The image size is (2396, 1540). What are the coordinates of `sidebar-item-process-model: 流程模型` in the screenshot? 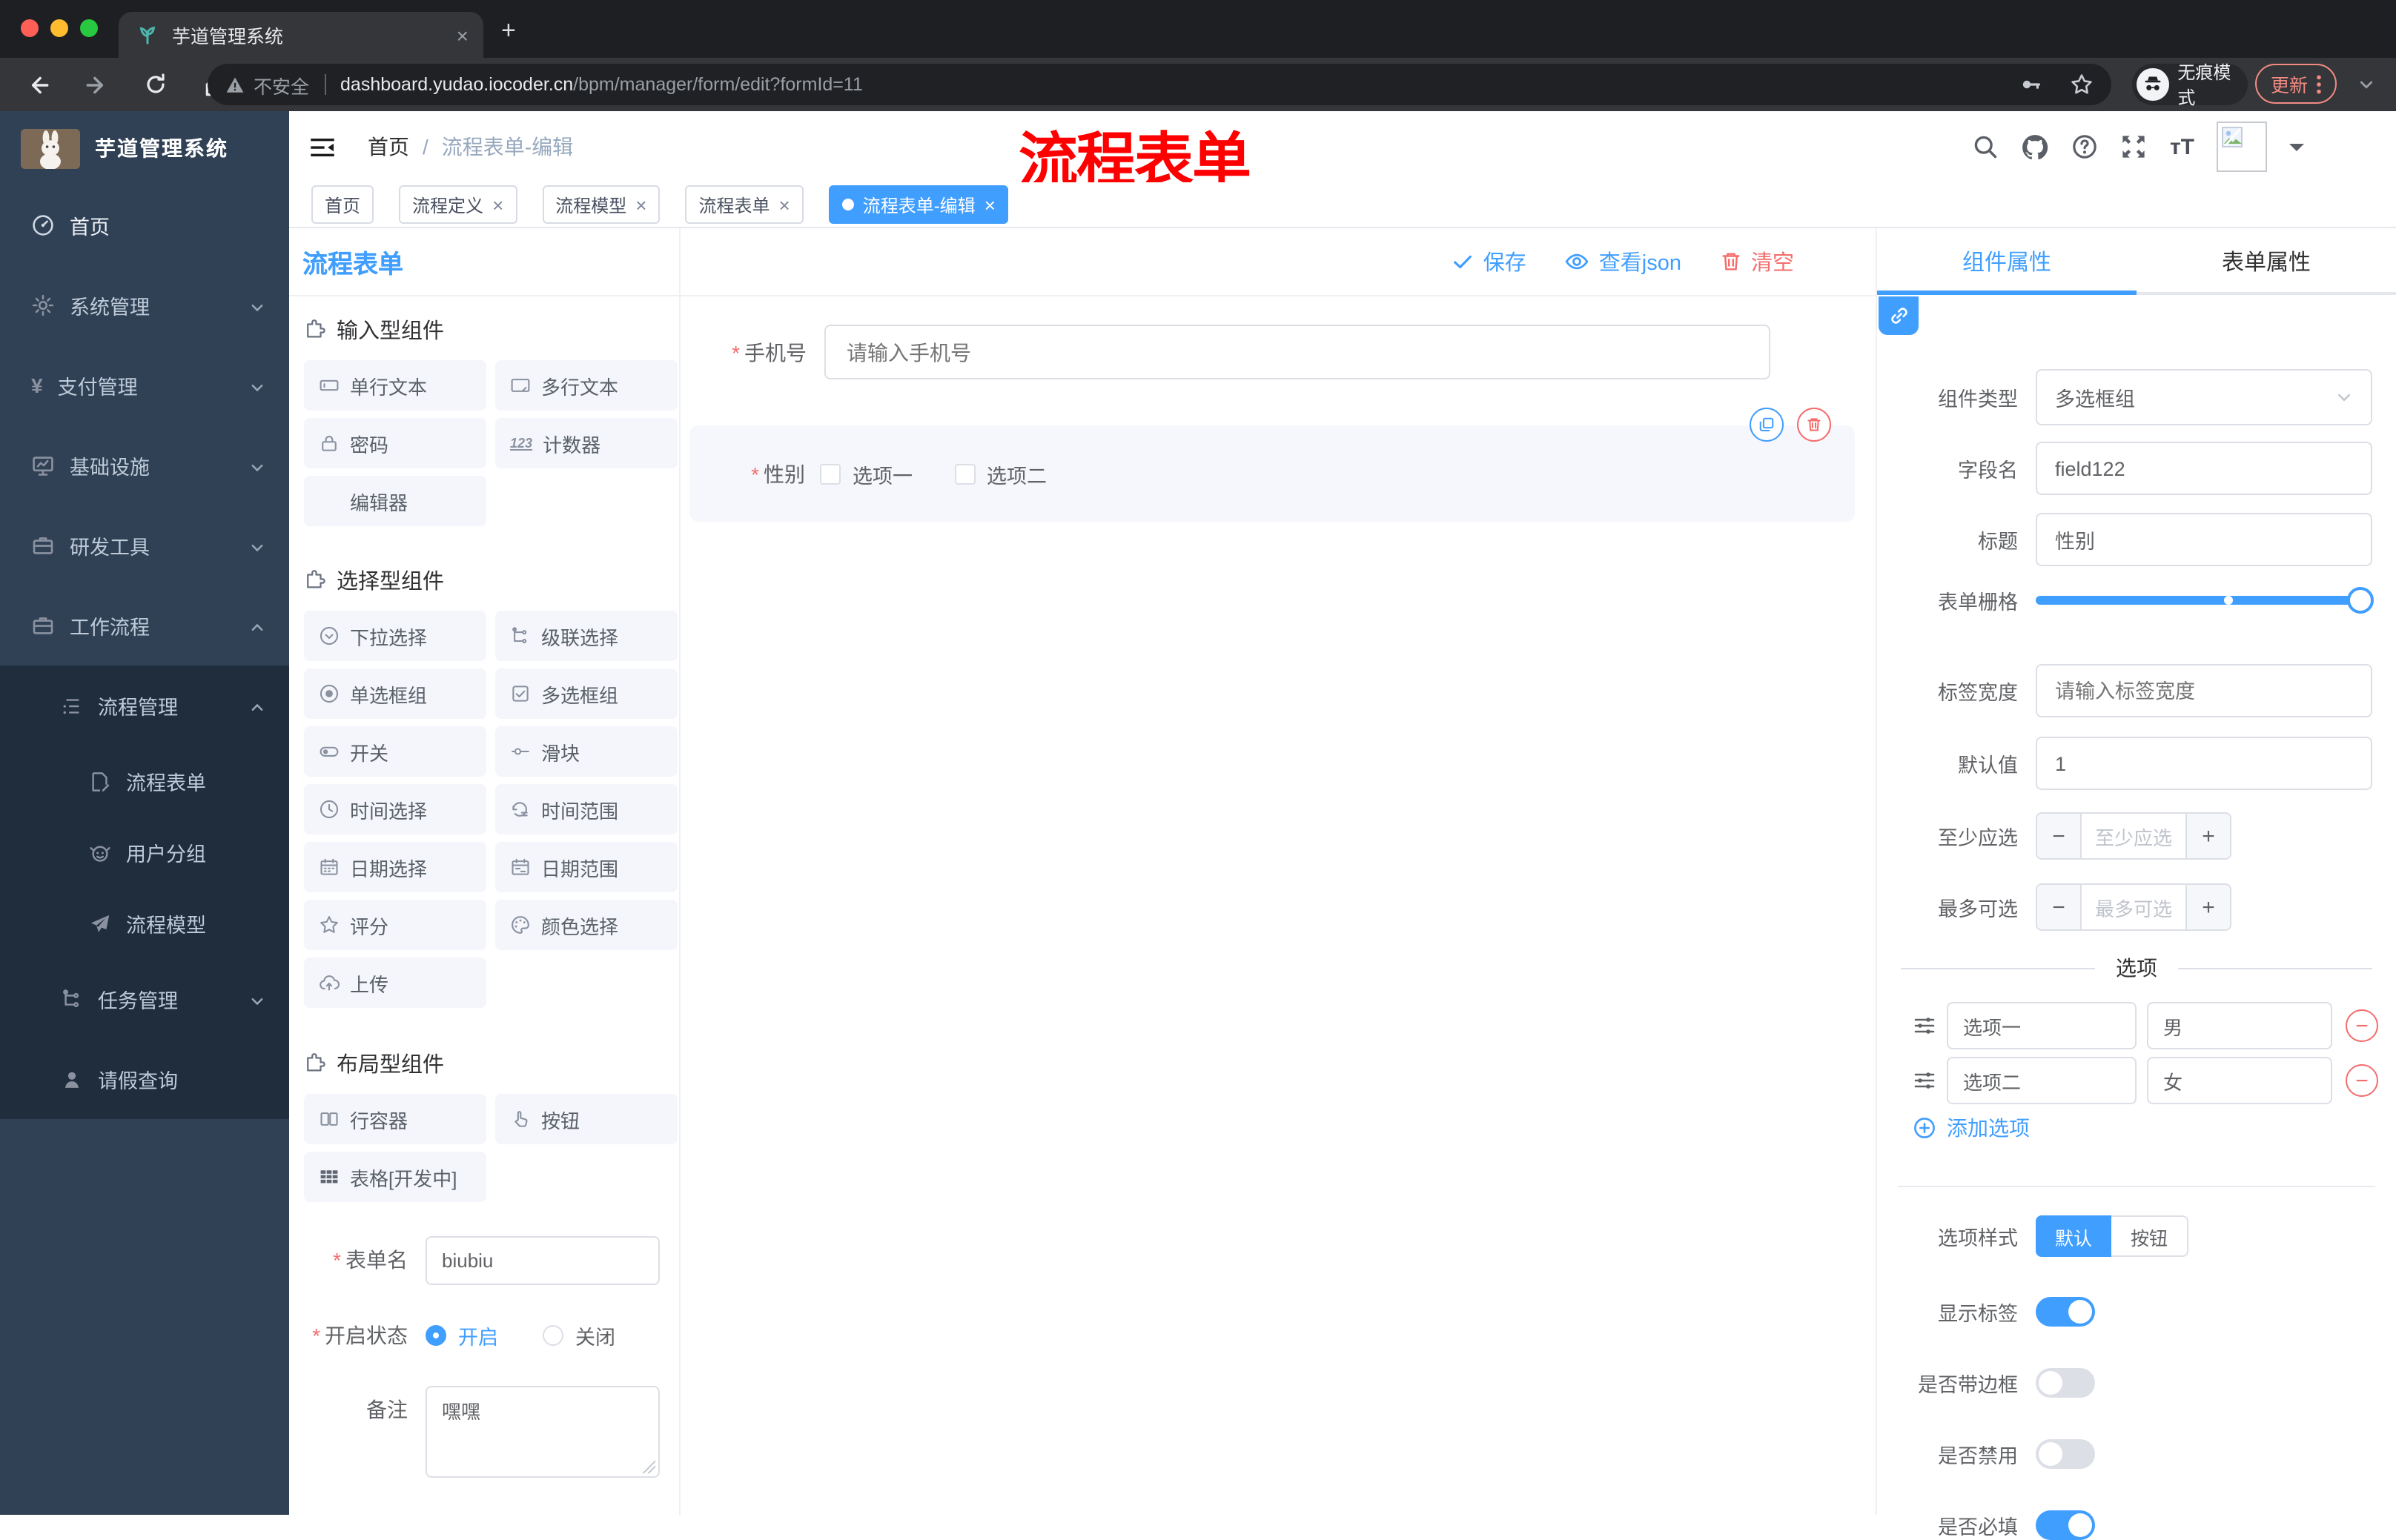 It's located at (144, 923).